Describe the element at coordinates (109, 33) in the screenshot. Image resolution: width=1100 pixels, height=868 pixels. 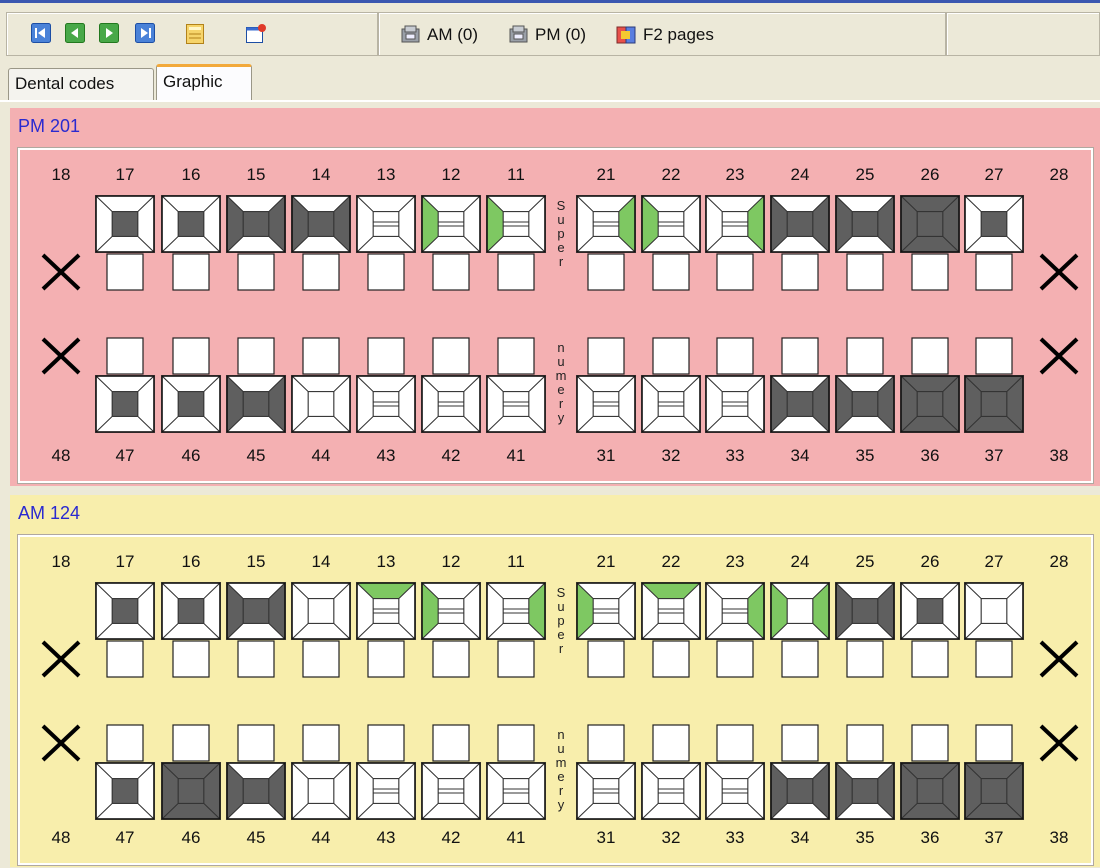
I see `next-record-button` at that location.